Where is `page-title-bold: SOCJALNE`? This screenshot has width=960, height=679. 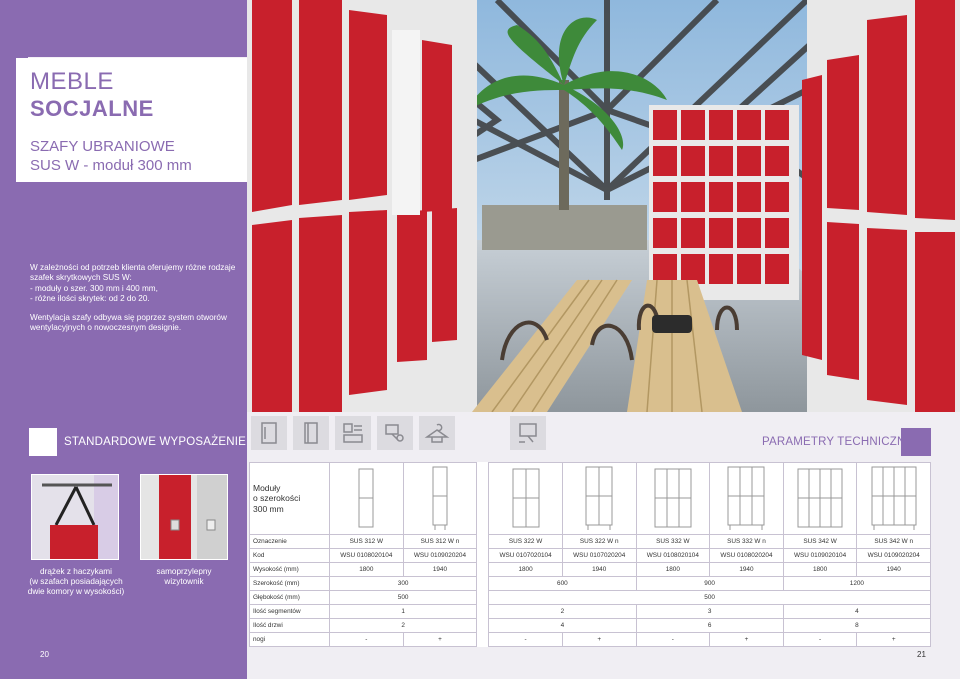
page-title-bold: SOCJALNE is located at coordinates (92, 108).